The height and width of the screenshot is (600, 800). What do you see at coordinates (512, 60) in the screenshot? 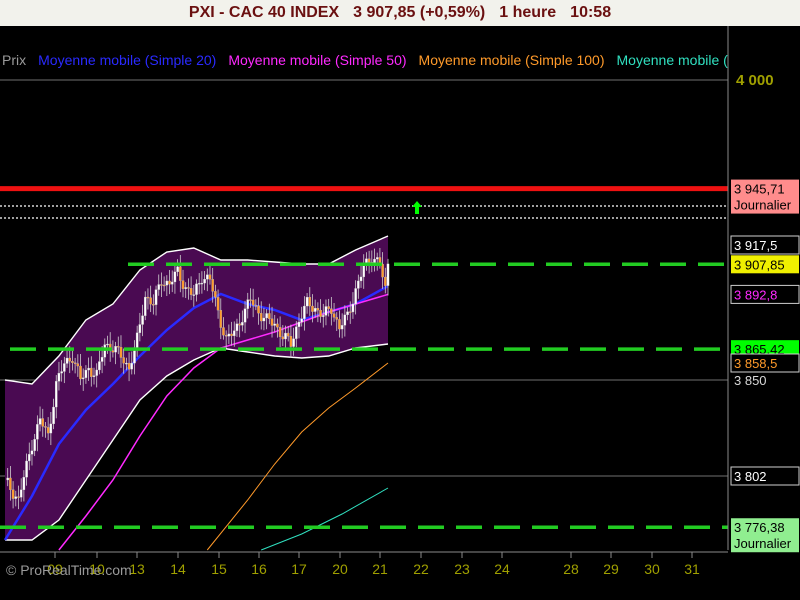
I see `legend-entry: Moyenne mobile (Simple 100)` at bounding box center [512, 60].